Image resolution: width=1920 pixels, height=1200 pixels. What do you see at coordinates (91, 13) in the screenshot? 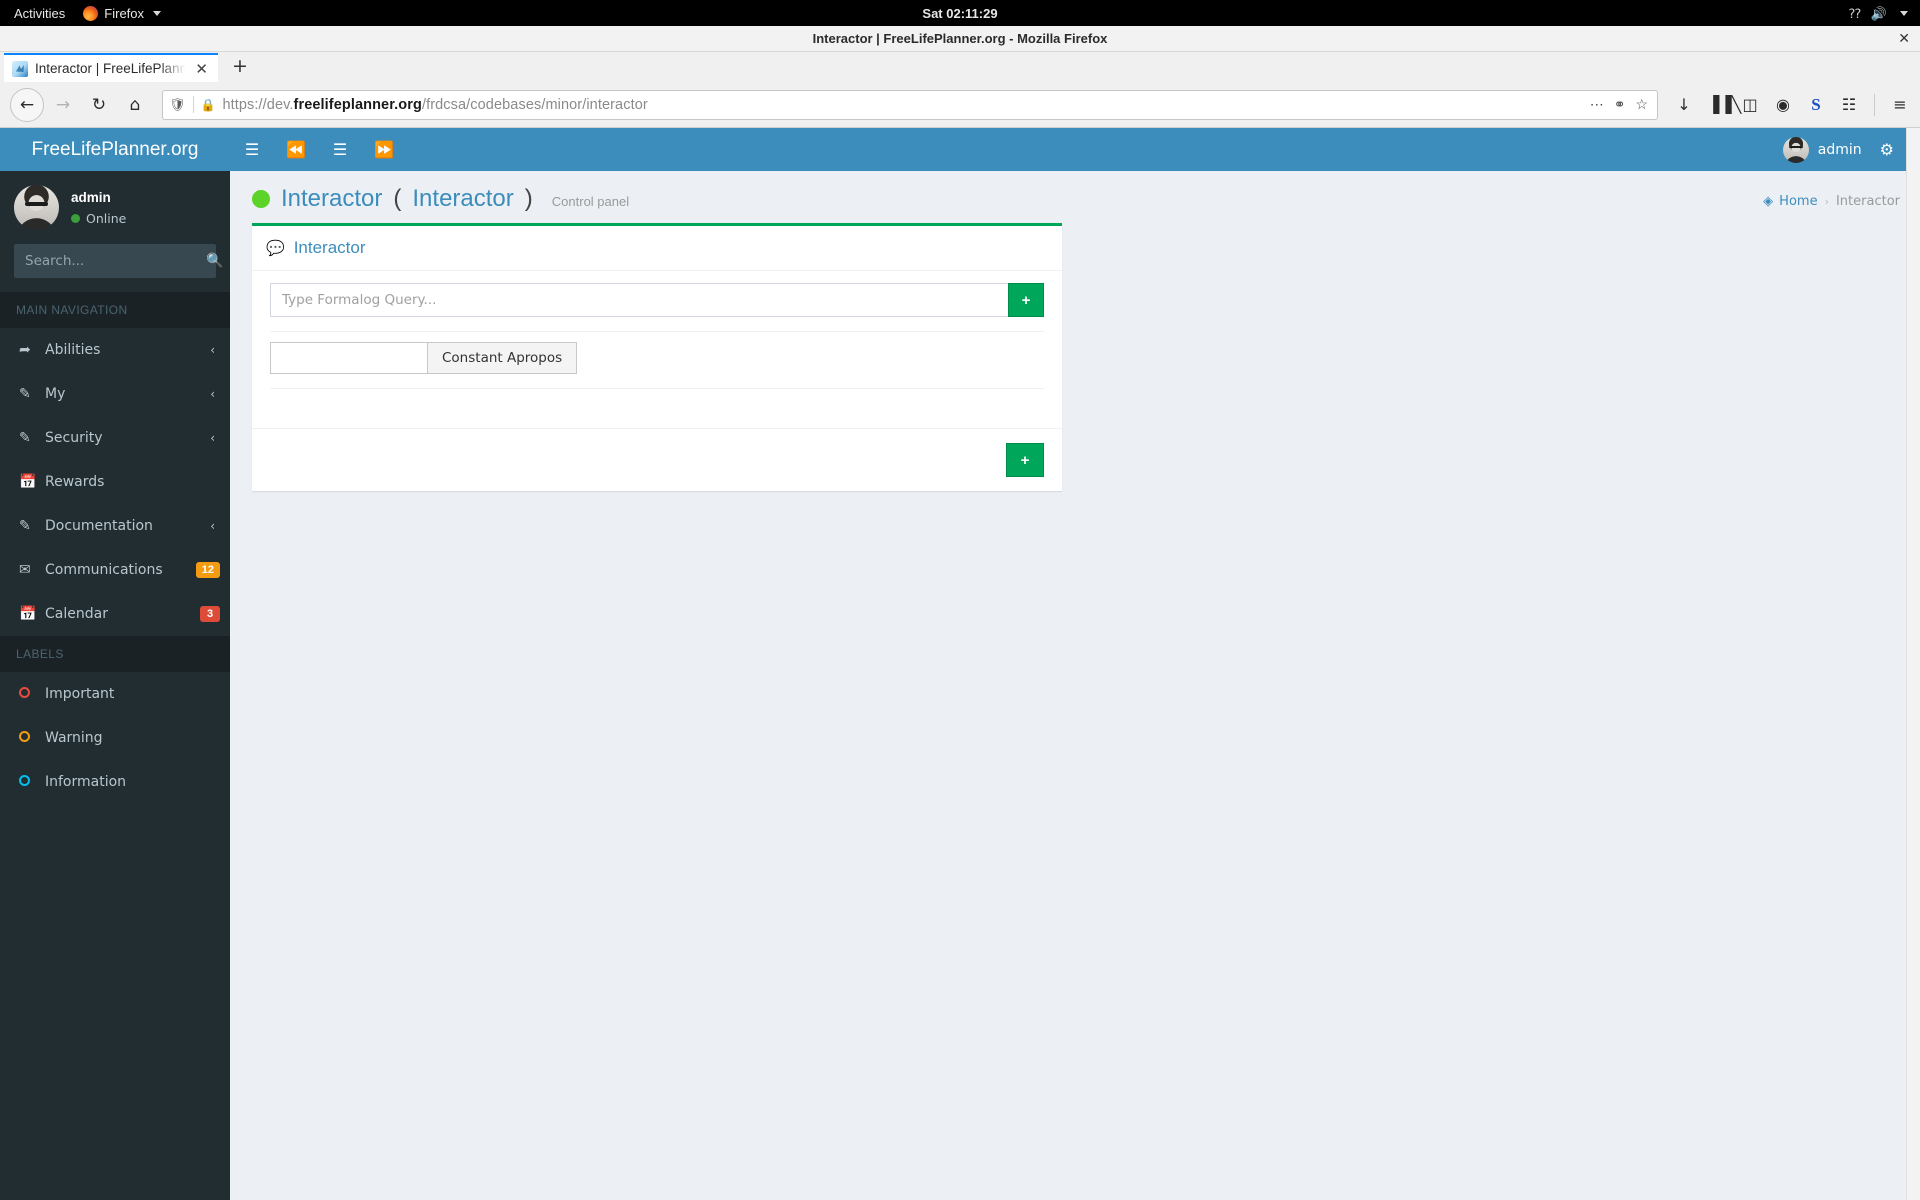
I see `firefox-icon` at bounding box center [91, 13].